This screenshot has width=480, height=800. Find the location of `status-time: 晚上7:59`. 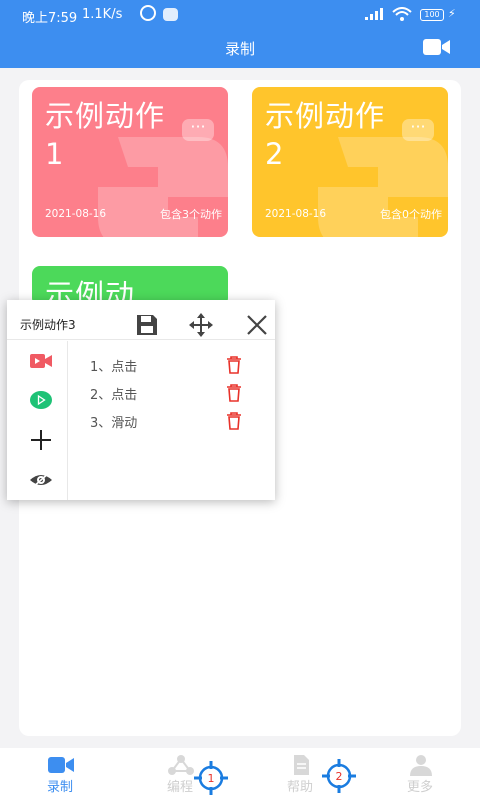

status-time: 晚上7:59 is located at coordinates (50, 18).